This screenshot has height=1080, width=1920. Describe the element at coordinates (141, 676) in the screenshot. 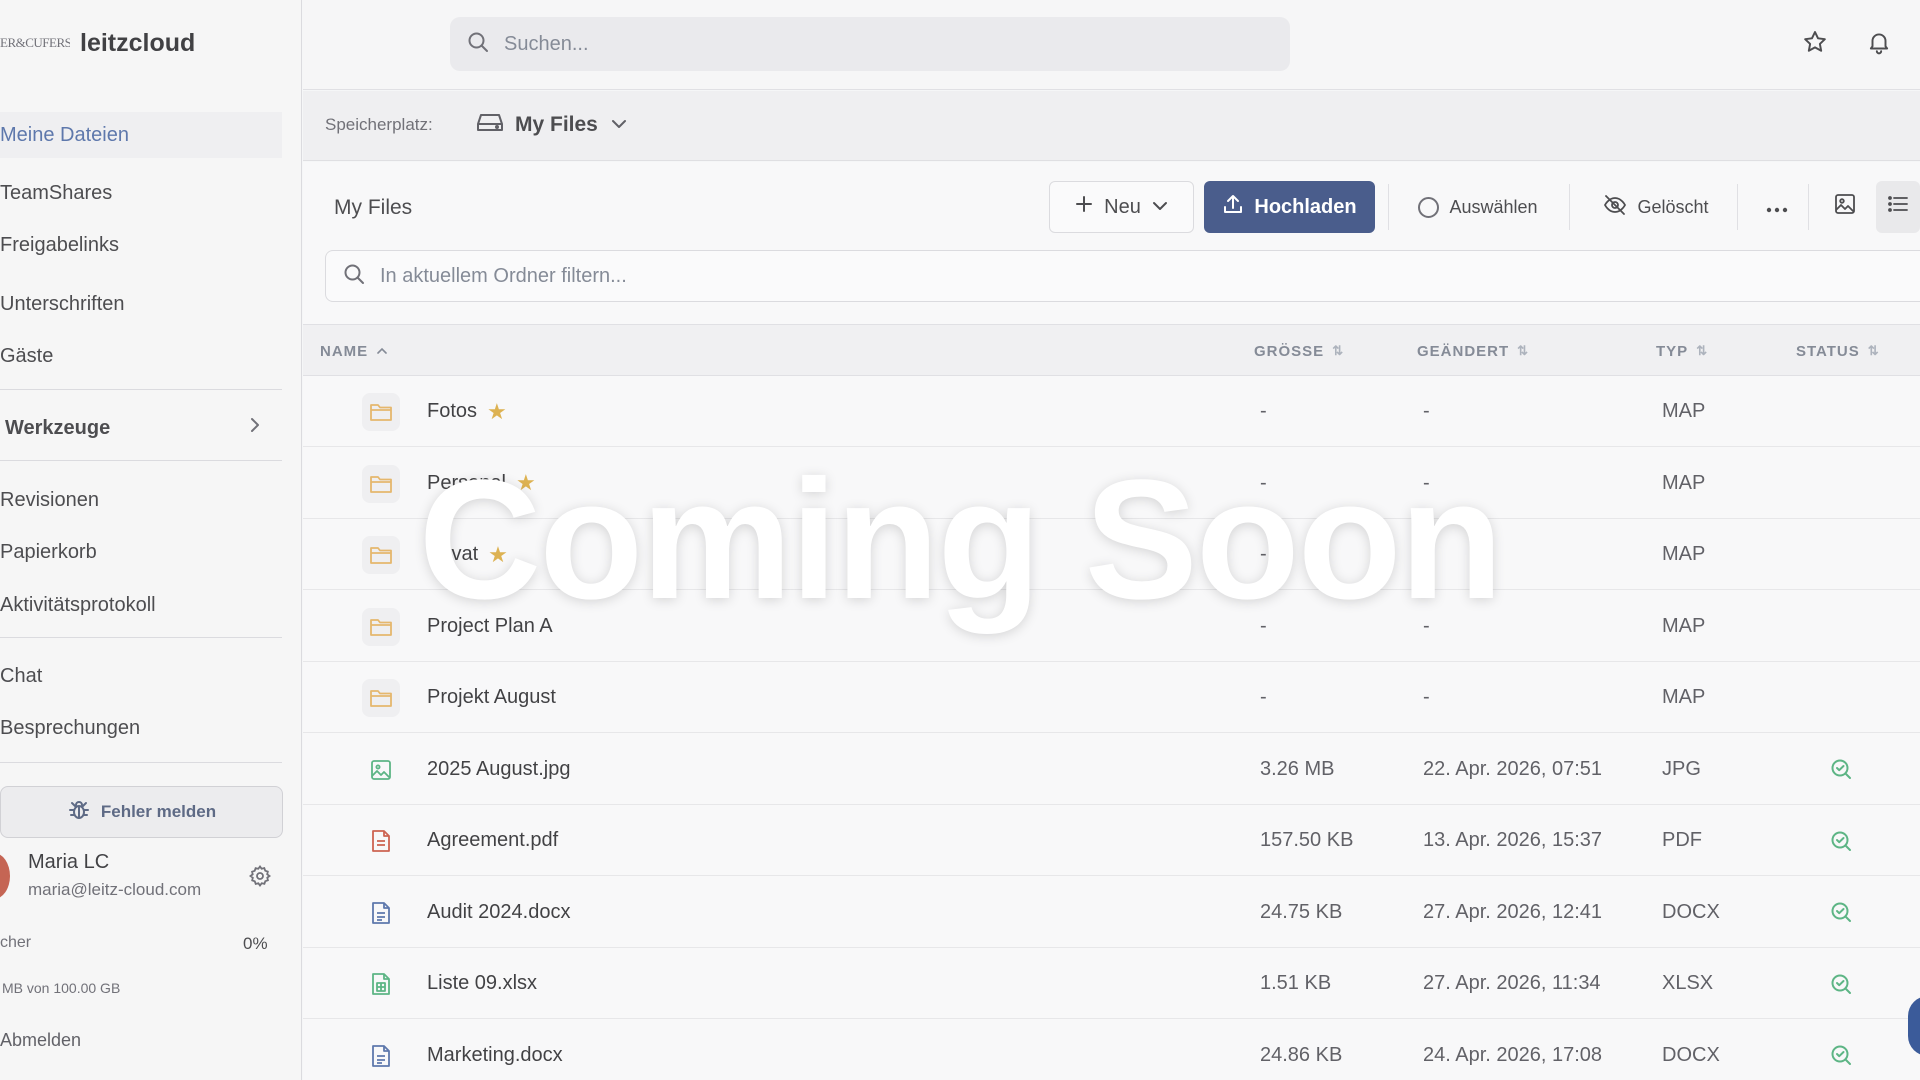

I see `sidebar-item-chat: Chat` at that location.